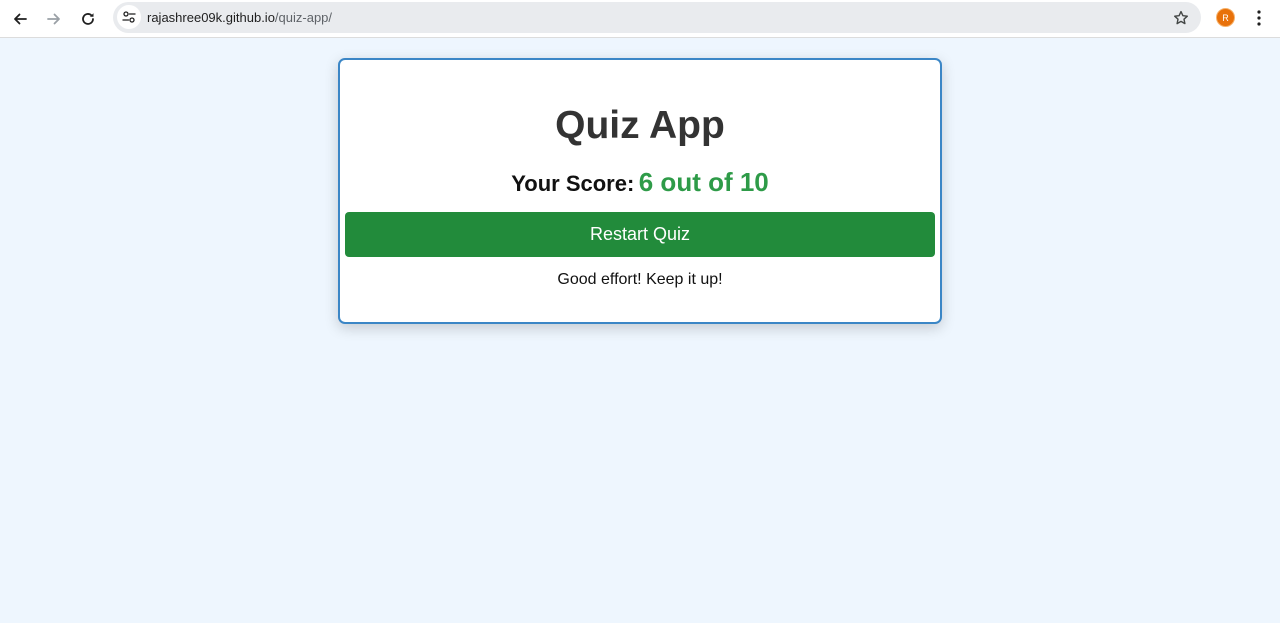 The width and height of the screenshot is (1280, 623). I want to click on back-arrow-icon, so click(20, 19).